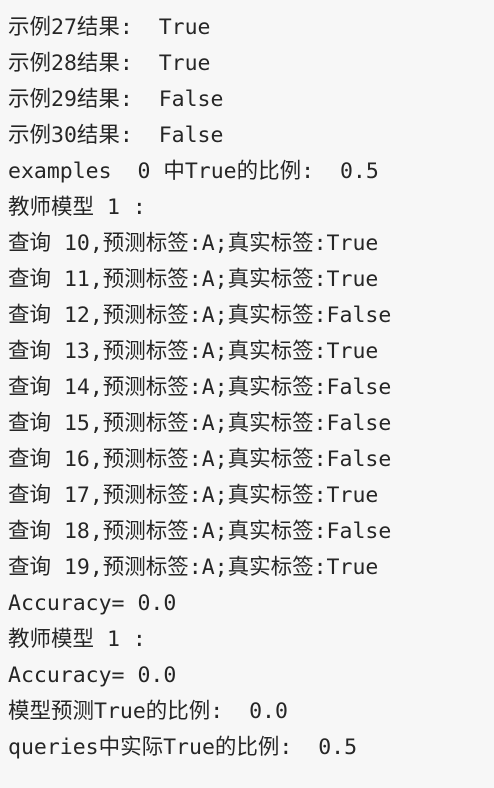  I want to click on output-line-actual-true-ratio: queries中实际True的比例: 0.5, so click(183, 747).